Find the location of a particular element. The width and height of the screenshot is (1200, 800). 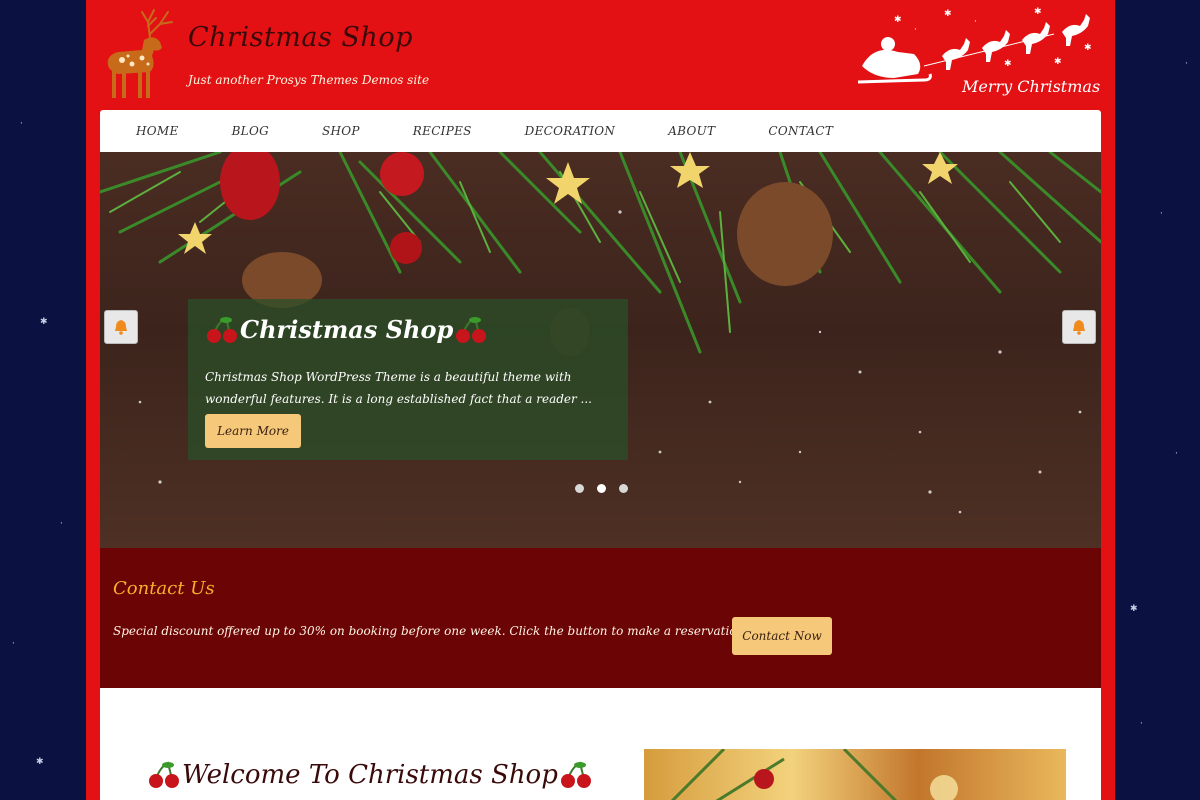

welcome-title-row: Welcome To Christmas Shop is located at coordinates (370, 775).